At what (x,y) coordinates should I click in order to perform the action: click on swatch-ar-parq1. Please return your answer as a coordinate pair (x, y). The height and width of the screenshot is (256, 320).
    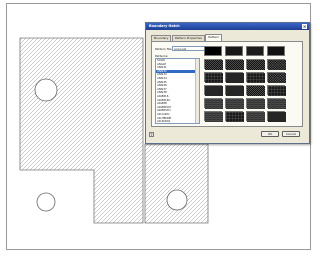
    Looking at the image, I should click on (234, 103).